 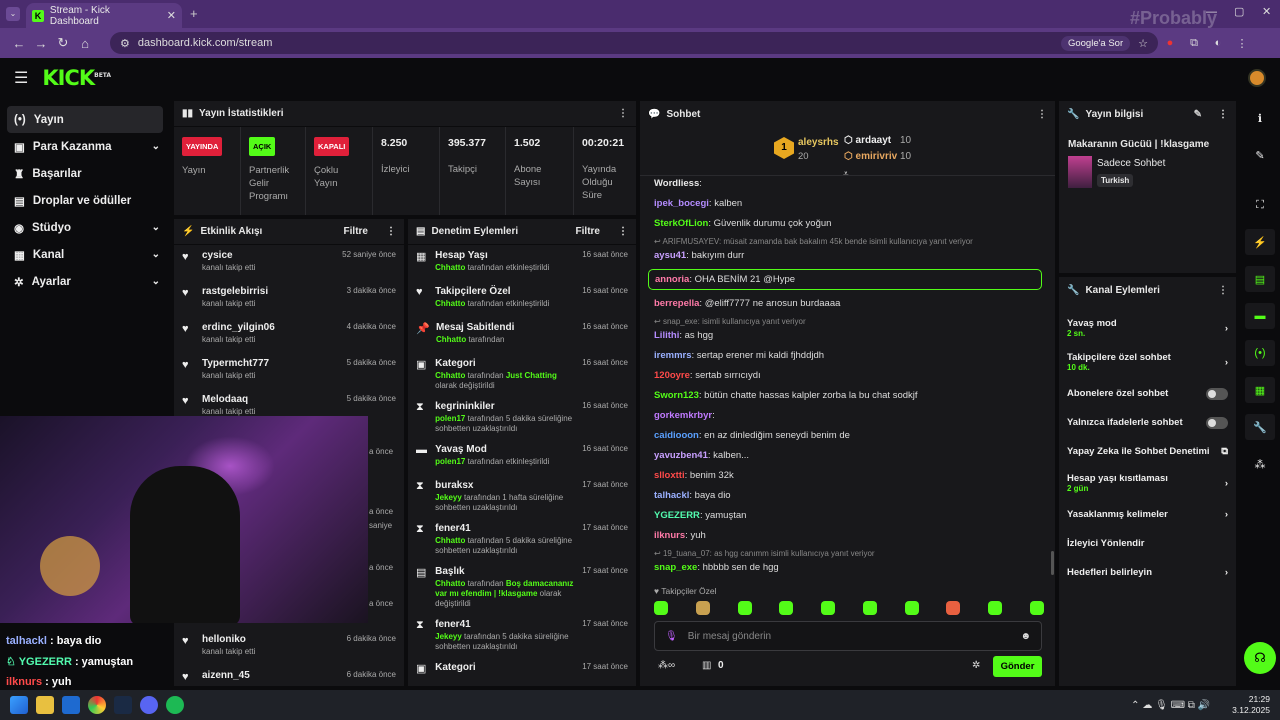 I want to click on channel-action-row: Abonelere özel sohbet, so click(x=1147, y=393).